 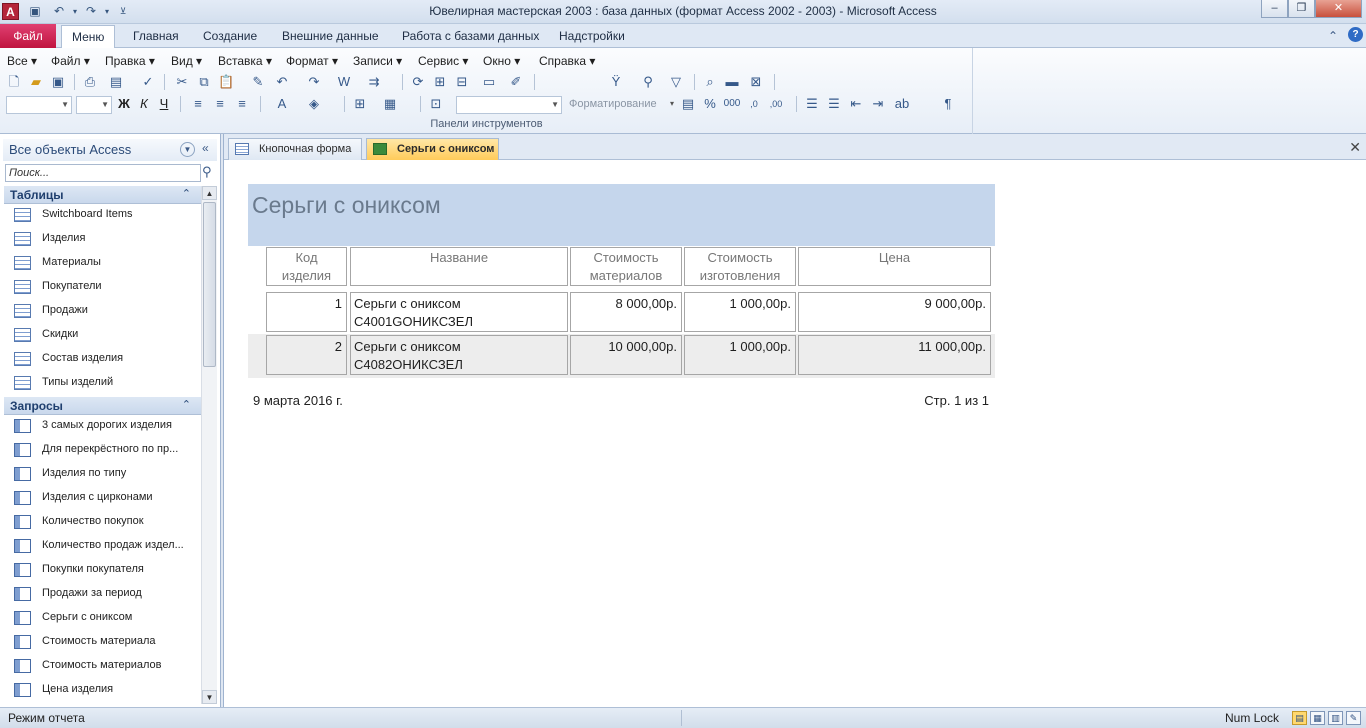 What do you see at coordinates (440, 82) in the screenshot?
I see `properties-icon: ⊞` at bounding box center [440, 82].